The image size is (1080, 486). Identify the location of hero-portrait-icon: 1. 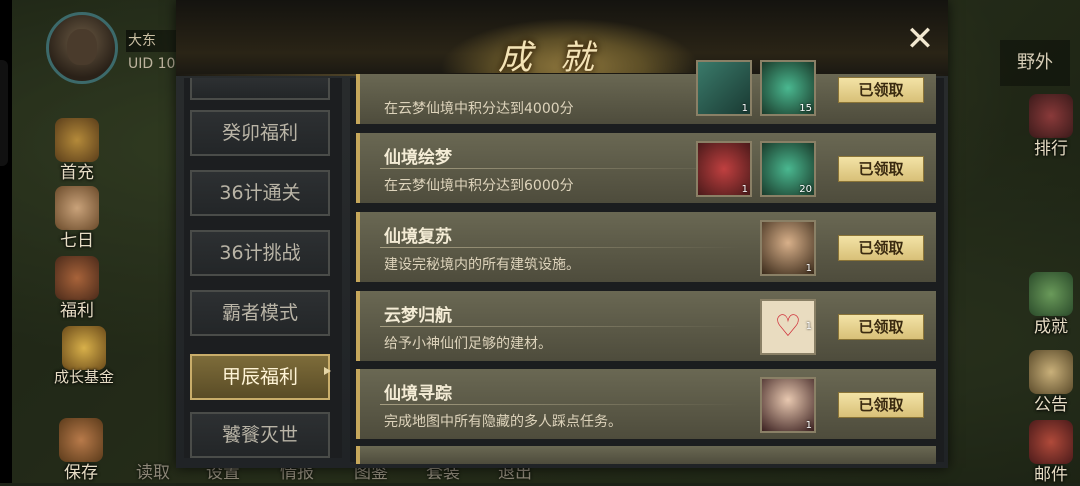
(788, 248).